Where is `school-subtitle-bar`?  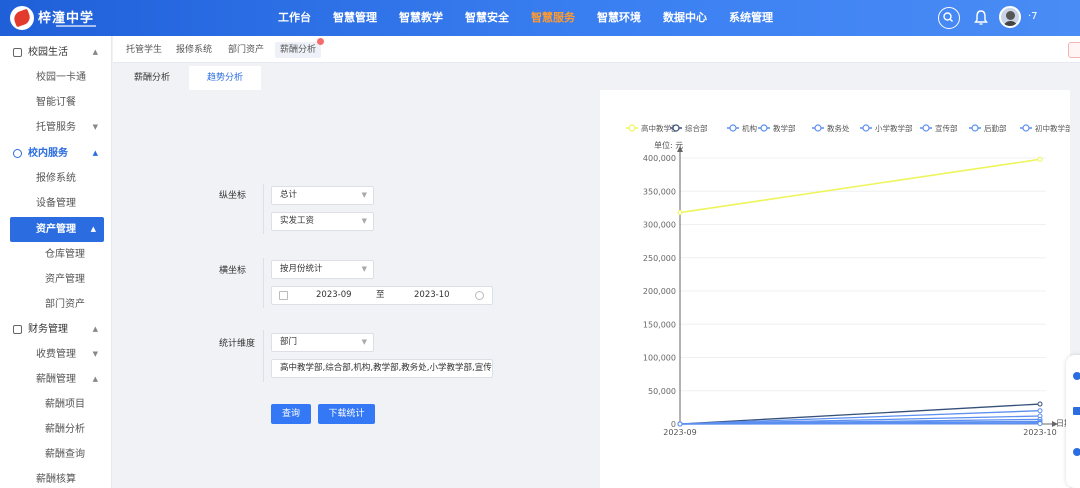
school-subtitle-bar is located at coordinates (76, 26).